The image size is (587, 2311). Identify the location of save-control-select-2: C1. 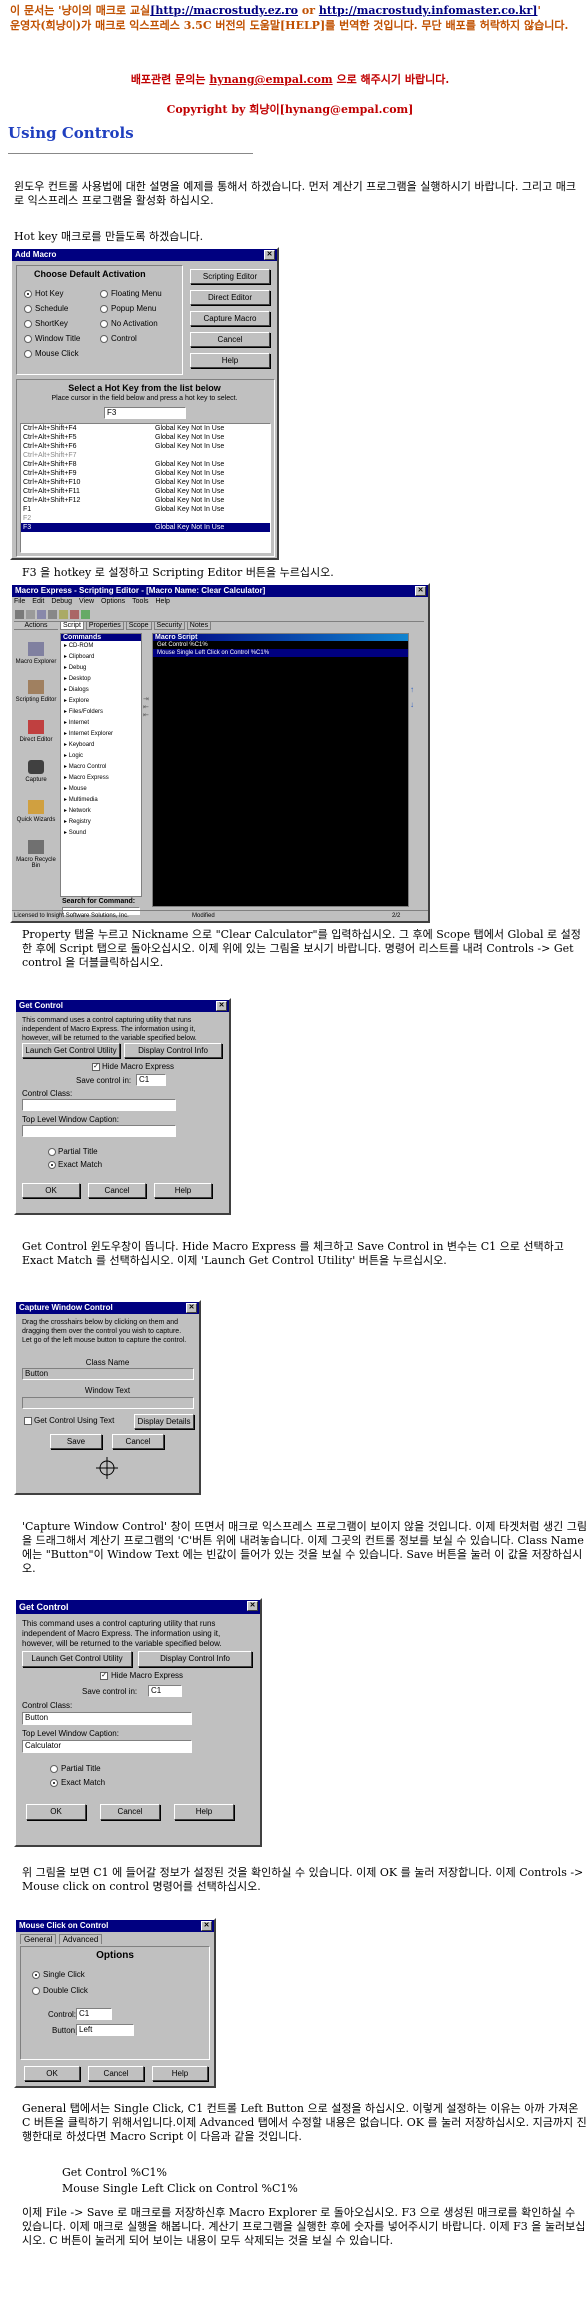
(165, 1691).